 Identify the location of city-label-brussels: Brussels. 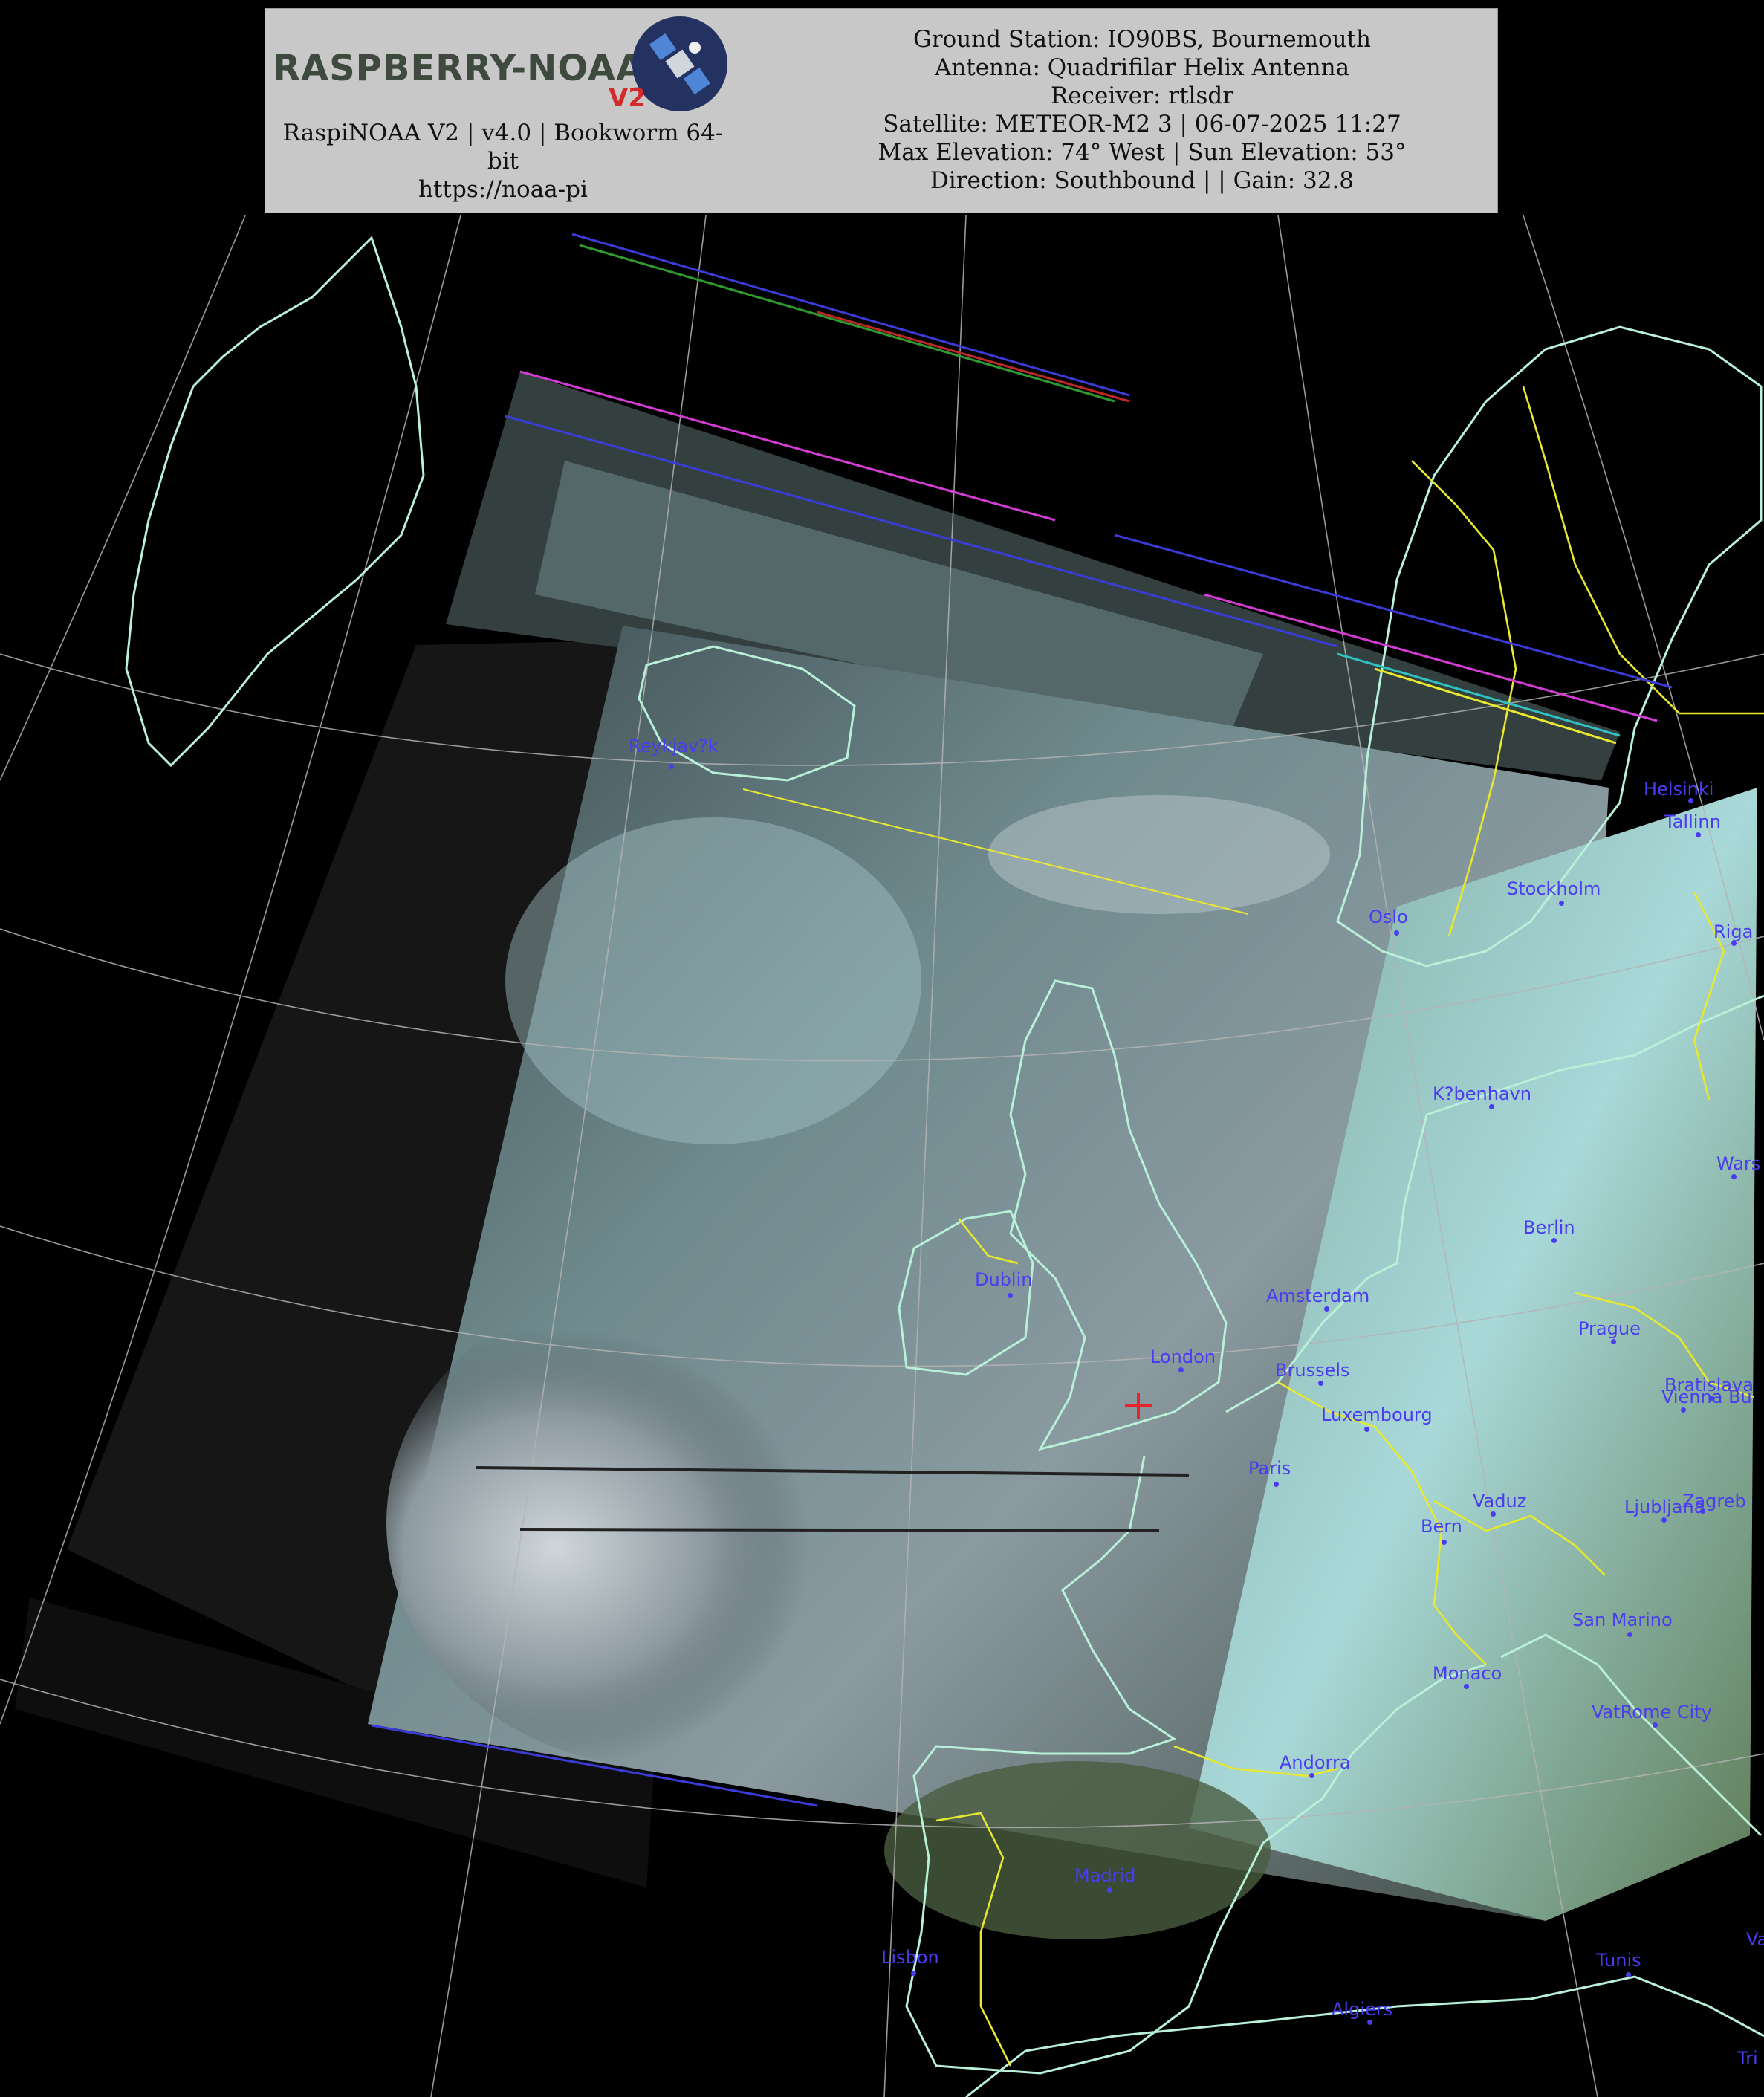
(1312, 1370).